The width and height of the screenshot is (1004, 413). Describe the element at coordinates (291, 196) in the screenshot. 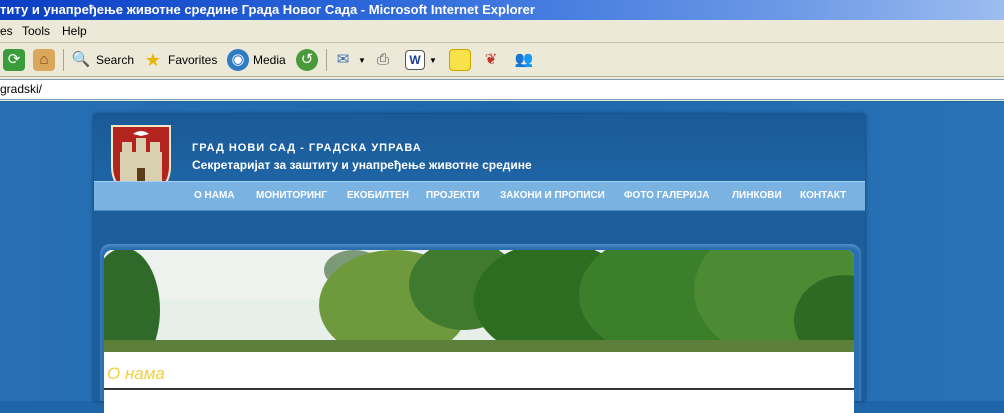

I see `nav-item-monitoring: МОНИТОРИНГ` at that location.